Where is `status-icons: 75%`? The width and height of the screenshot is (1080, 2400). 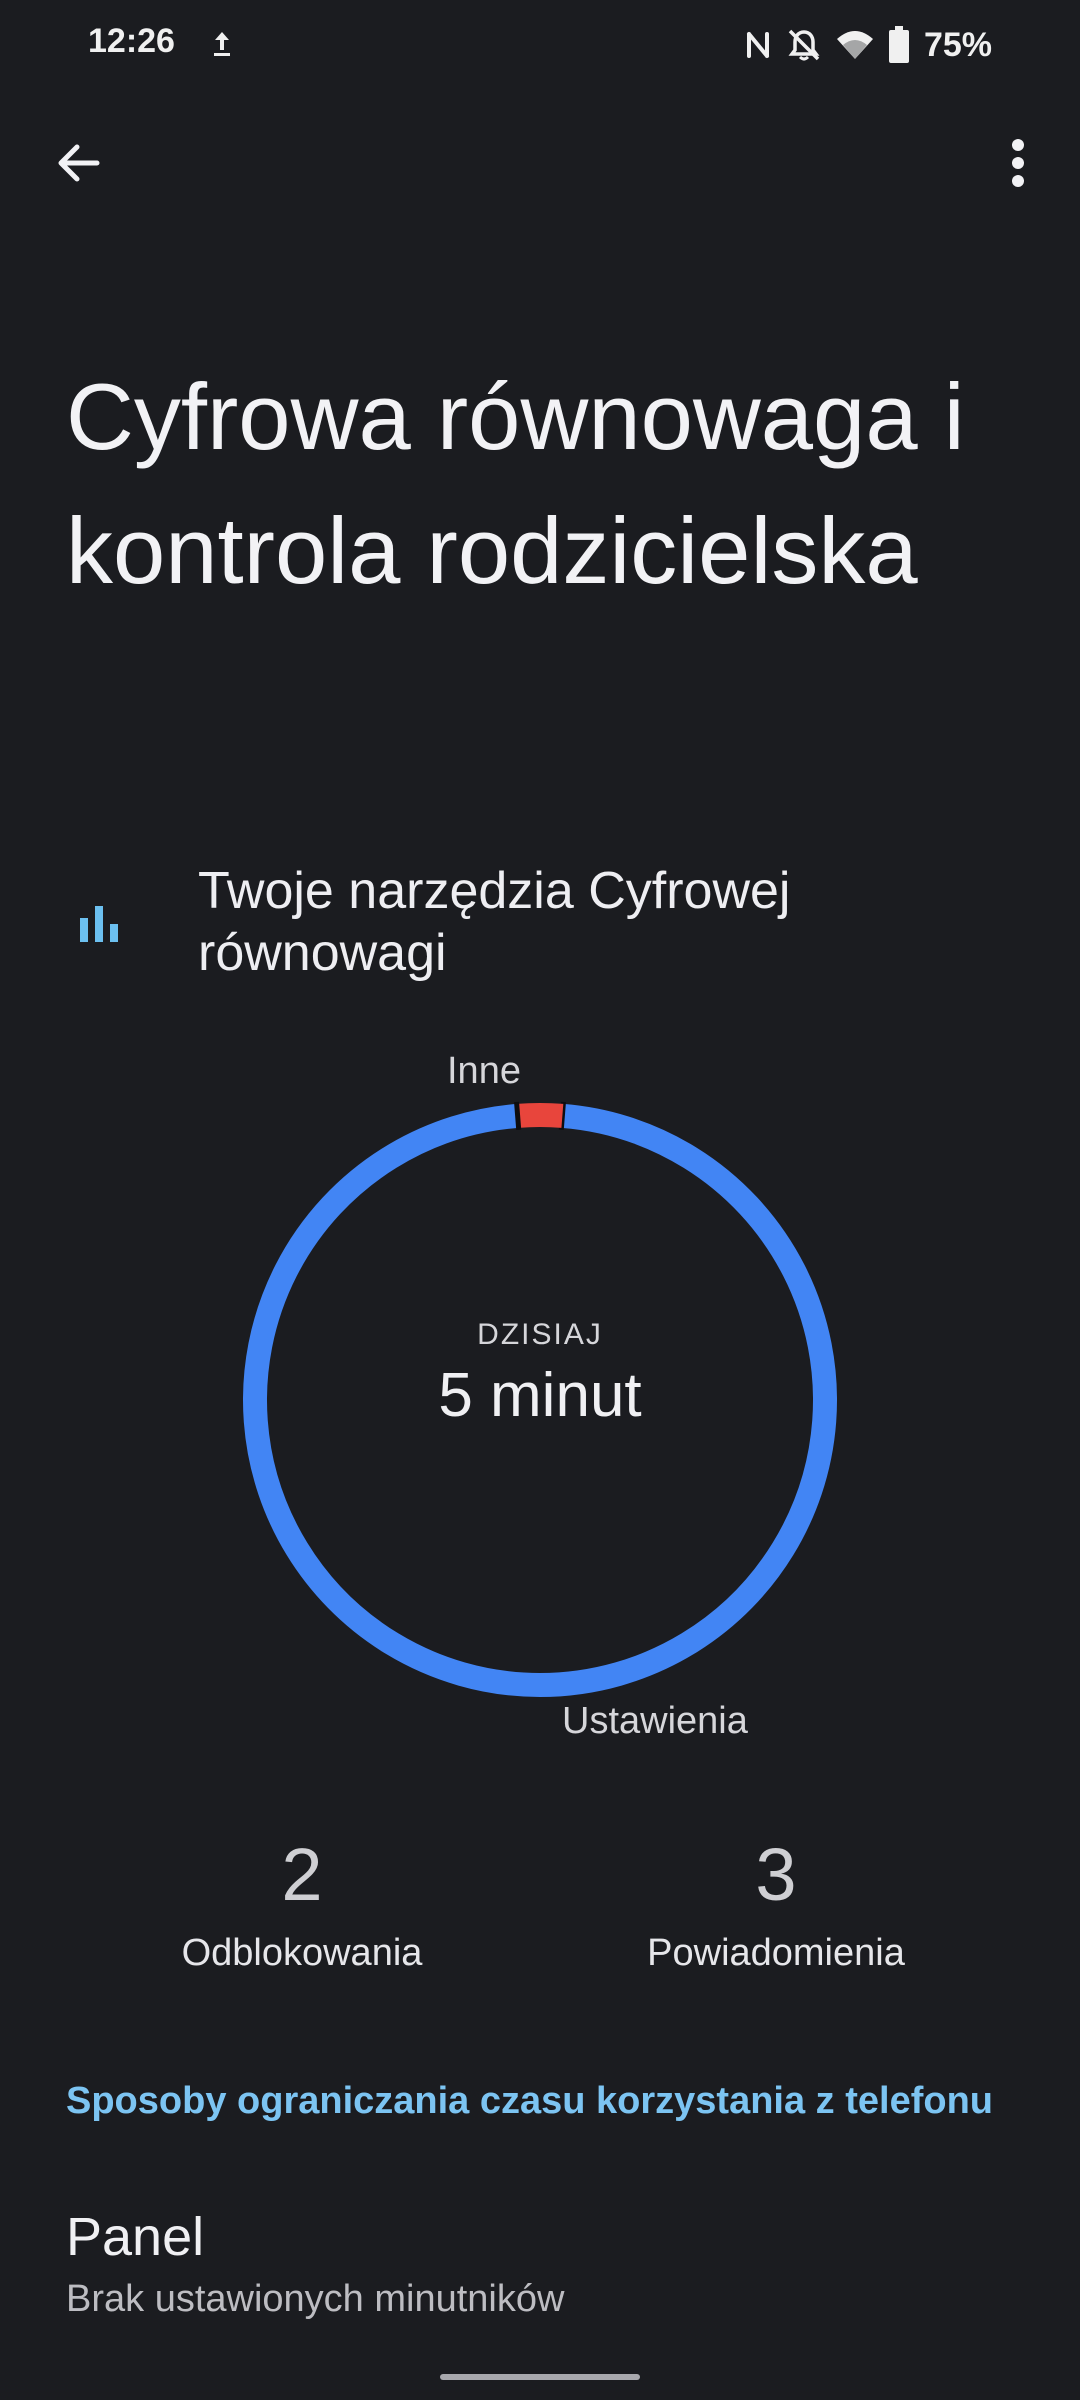
status-icons: 75% is located at coordinates (868, 45).